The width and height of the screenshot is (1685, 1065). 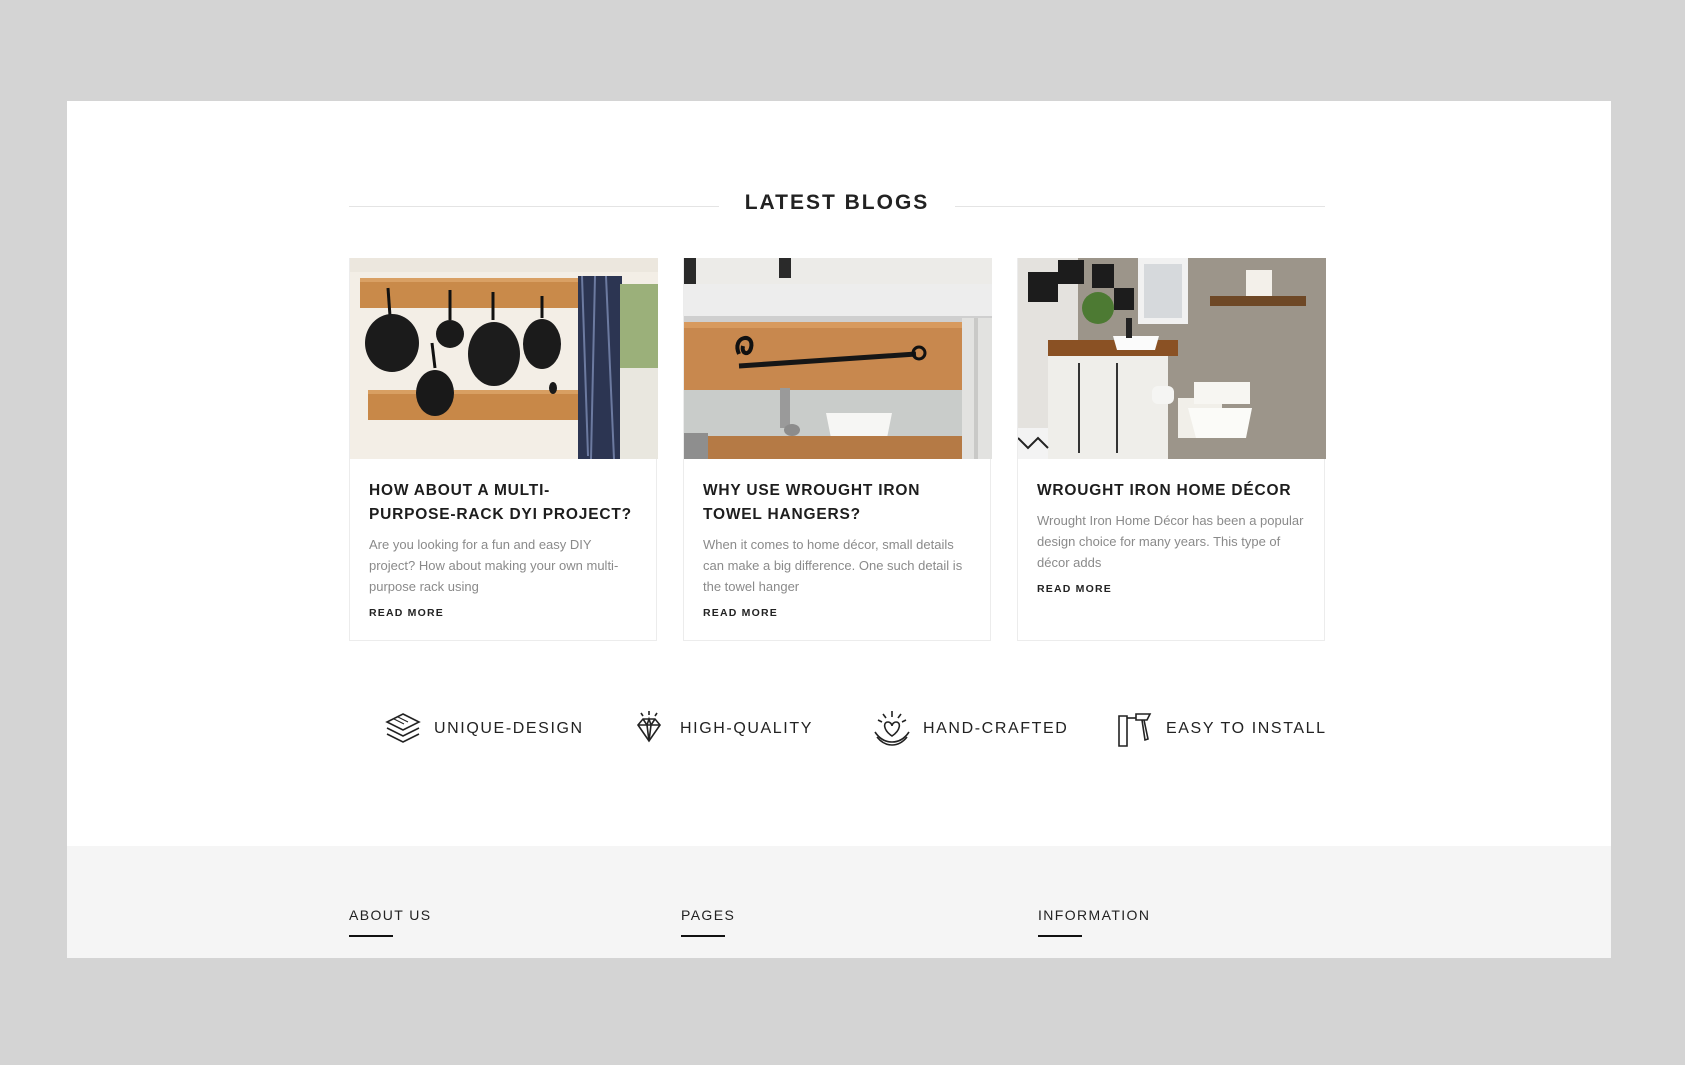 I want to click on heart-hands-icon, so click(x=892, y=729).